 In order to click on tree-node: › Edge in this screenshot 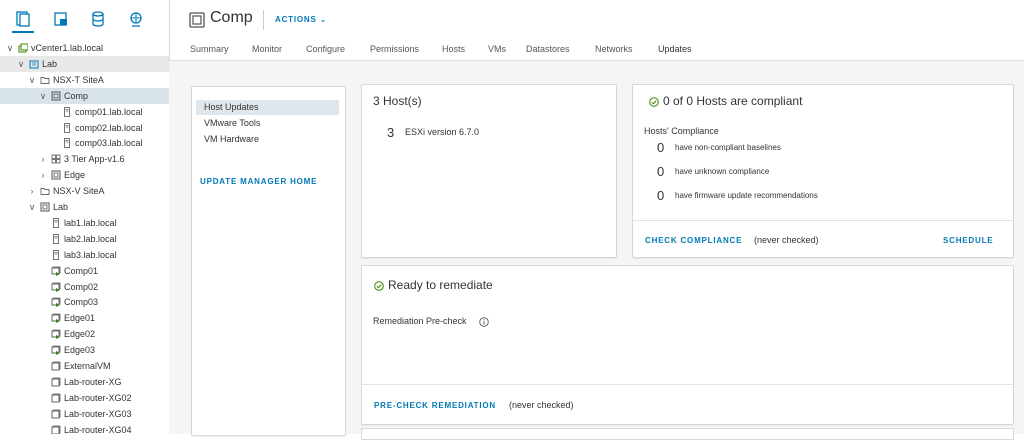, I will do `click(84, 175)`.